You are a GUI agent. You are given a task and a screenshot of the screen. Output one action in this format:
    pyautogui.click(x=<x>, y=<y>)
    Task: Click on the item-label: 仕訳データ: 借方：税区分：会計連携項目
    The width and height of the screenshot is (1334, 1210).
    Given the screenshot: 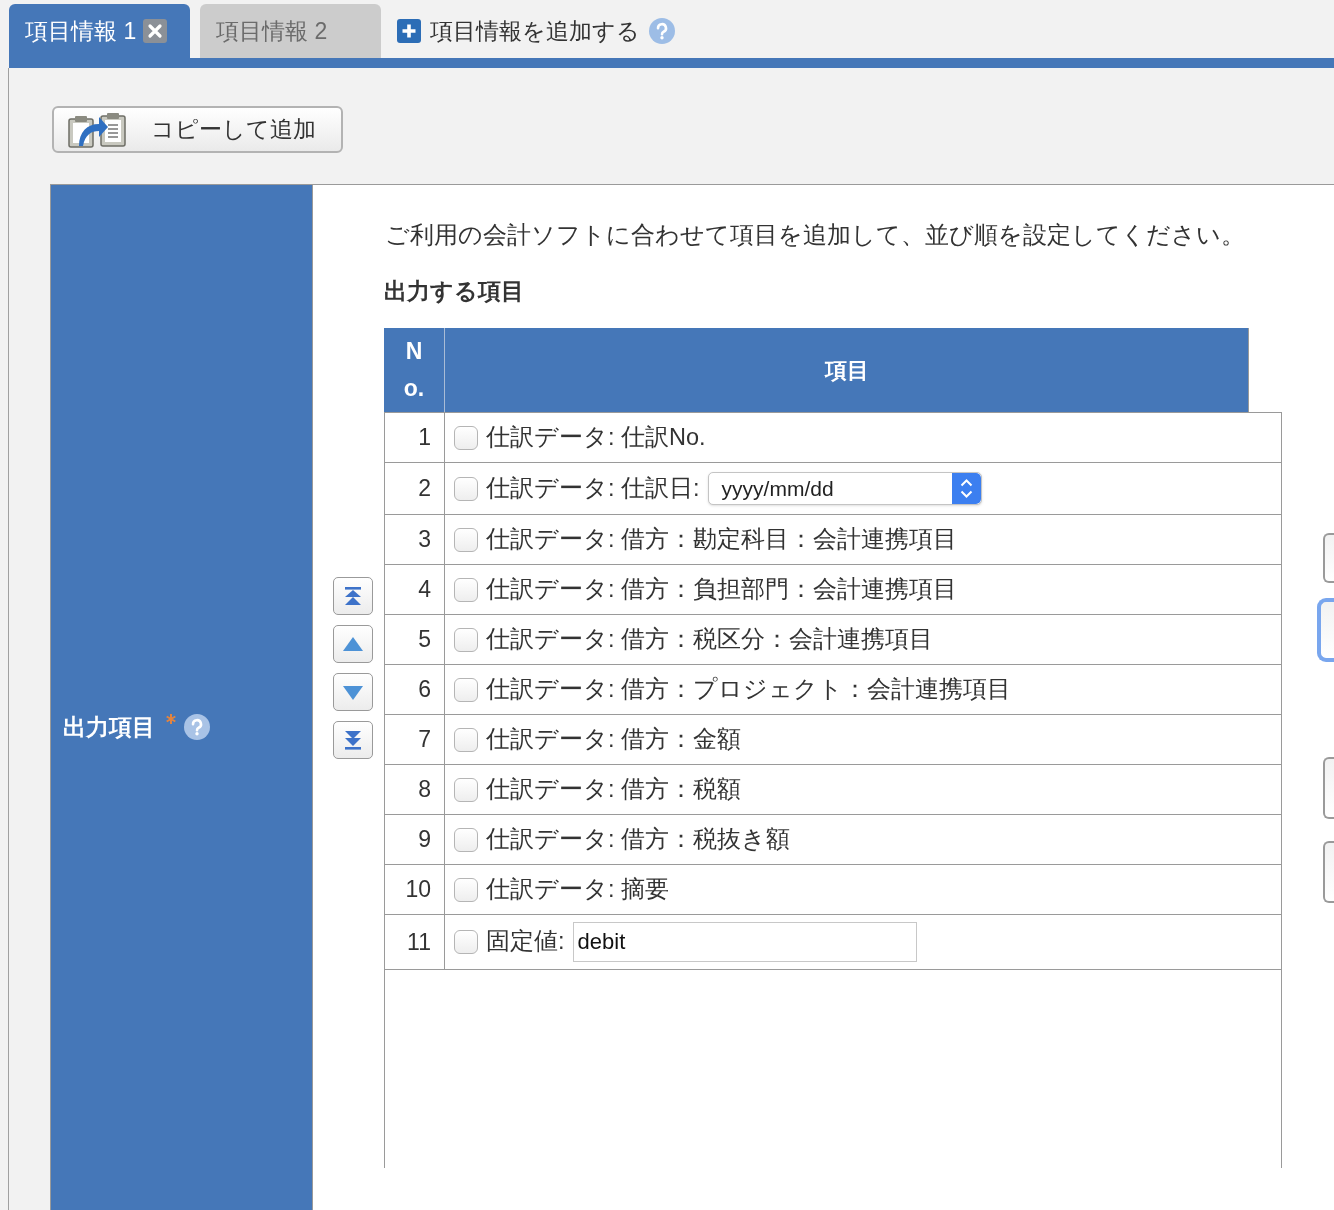 What is the action you would take?
    pyautogui.click(x=710, y=639)
    